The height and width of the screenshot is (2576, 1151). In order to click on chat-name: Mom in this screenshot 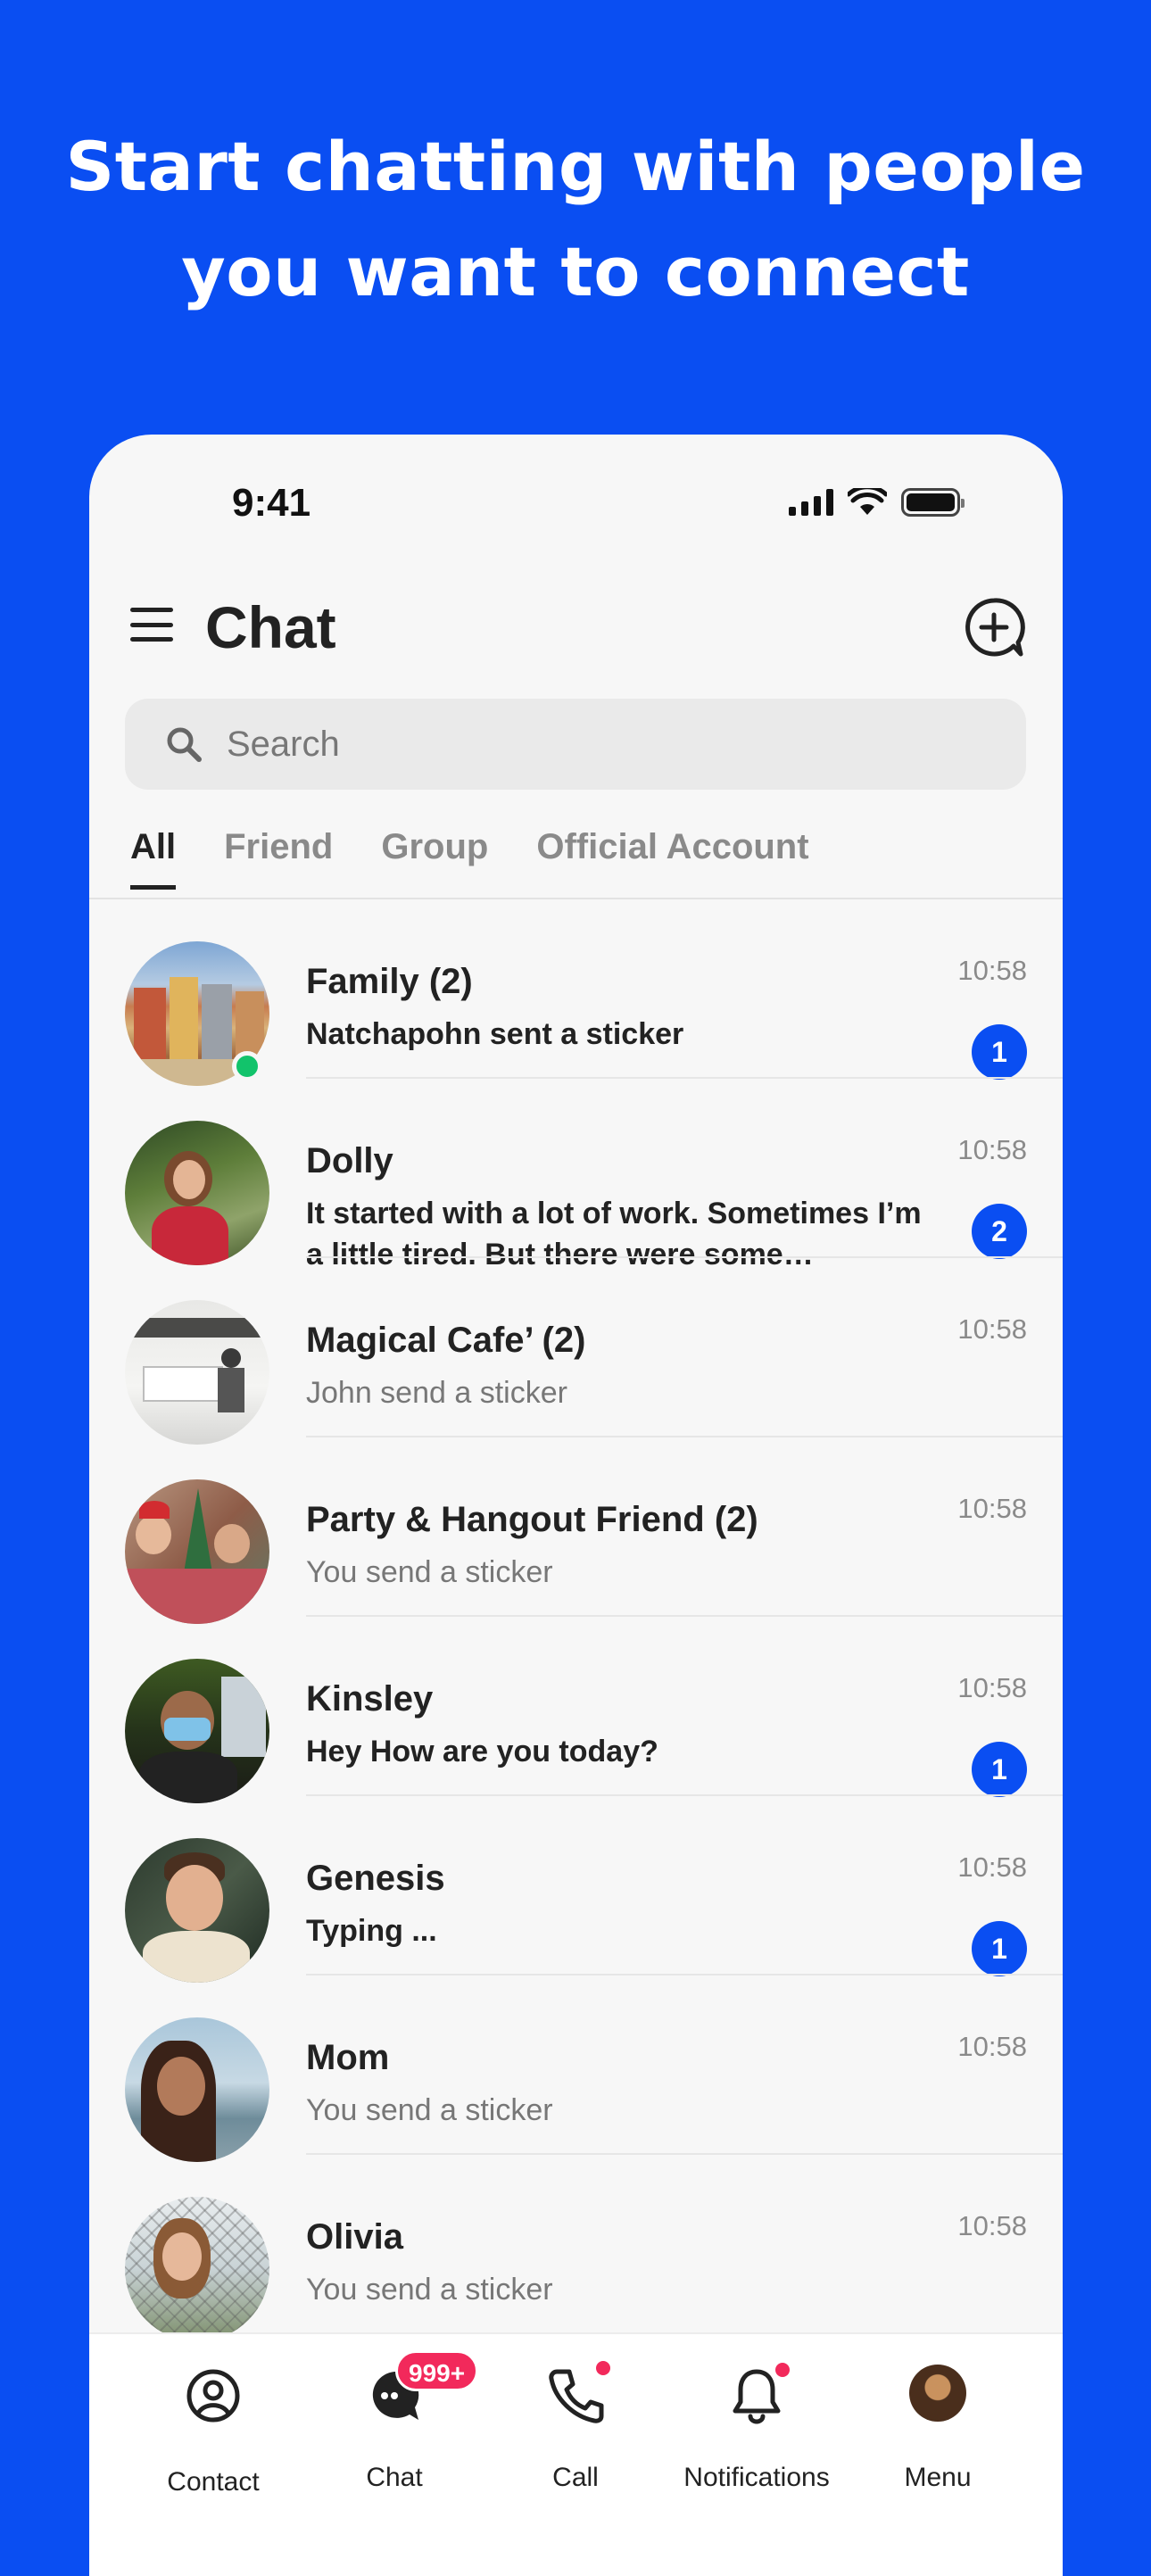, I will do `click(348, 2057)`.